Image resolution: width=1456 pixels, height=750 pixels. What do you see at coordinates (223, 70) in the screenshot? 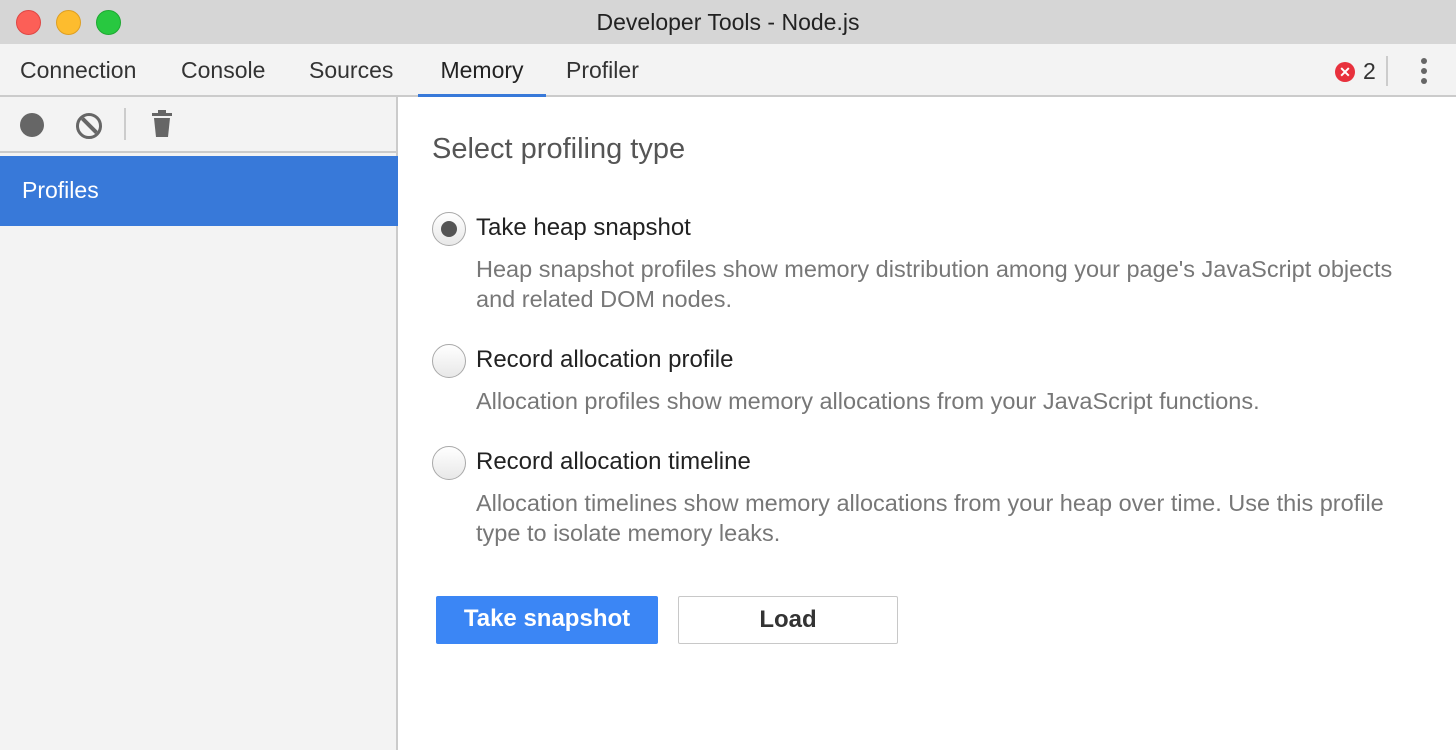
I see `tab-console: Console` at bounding box center [223, 70].